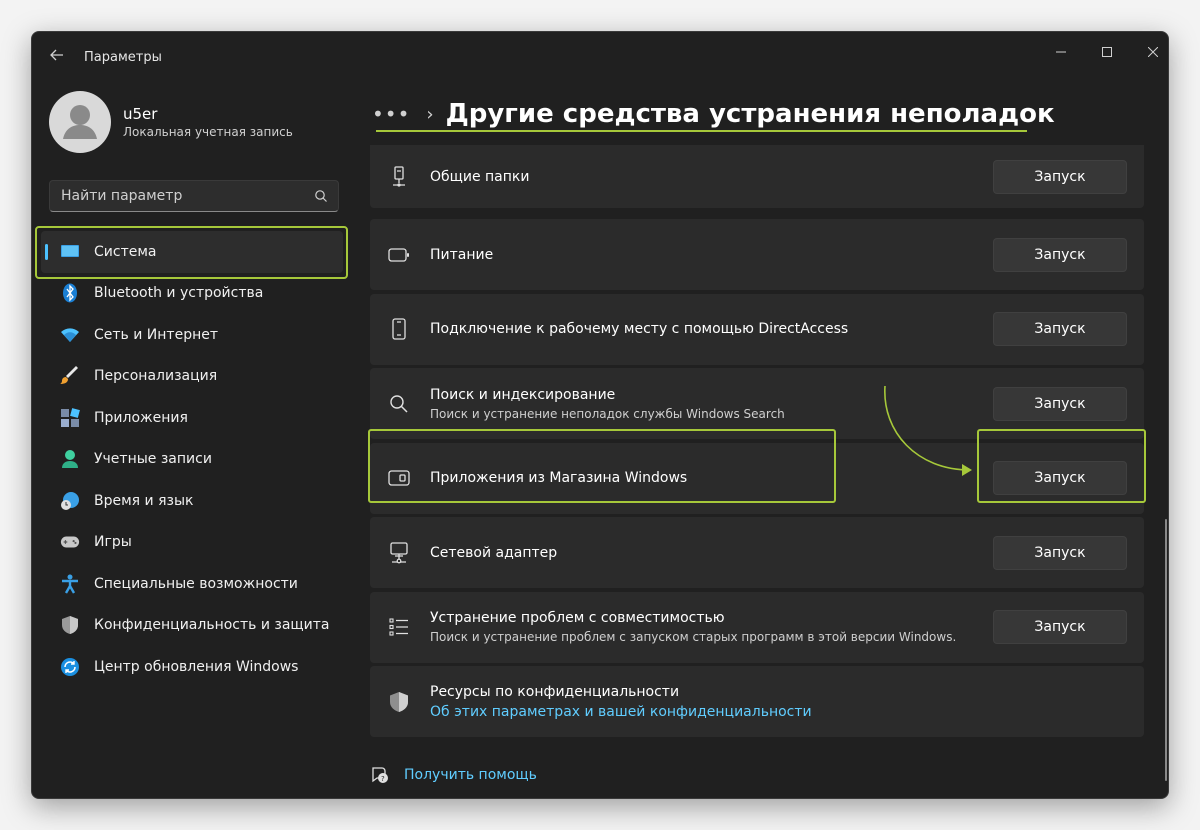 The image size is (1200, 830). I want to click on store-app-icon, so click(399, 478).